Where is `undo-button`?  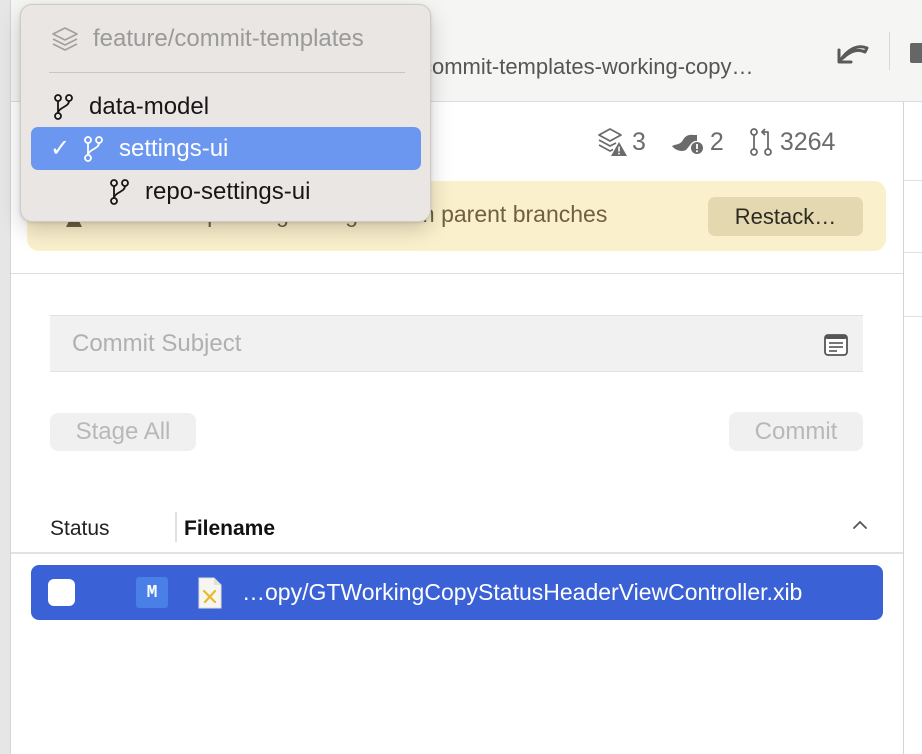 undo-button is located at coordinates (853, 52).